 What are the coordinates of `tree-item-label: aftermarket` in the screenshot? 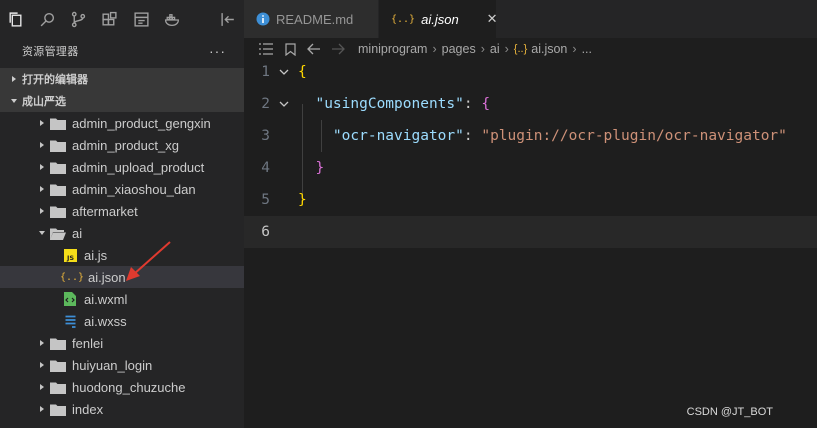 It's located at (105, 211).